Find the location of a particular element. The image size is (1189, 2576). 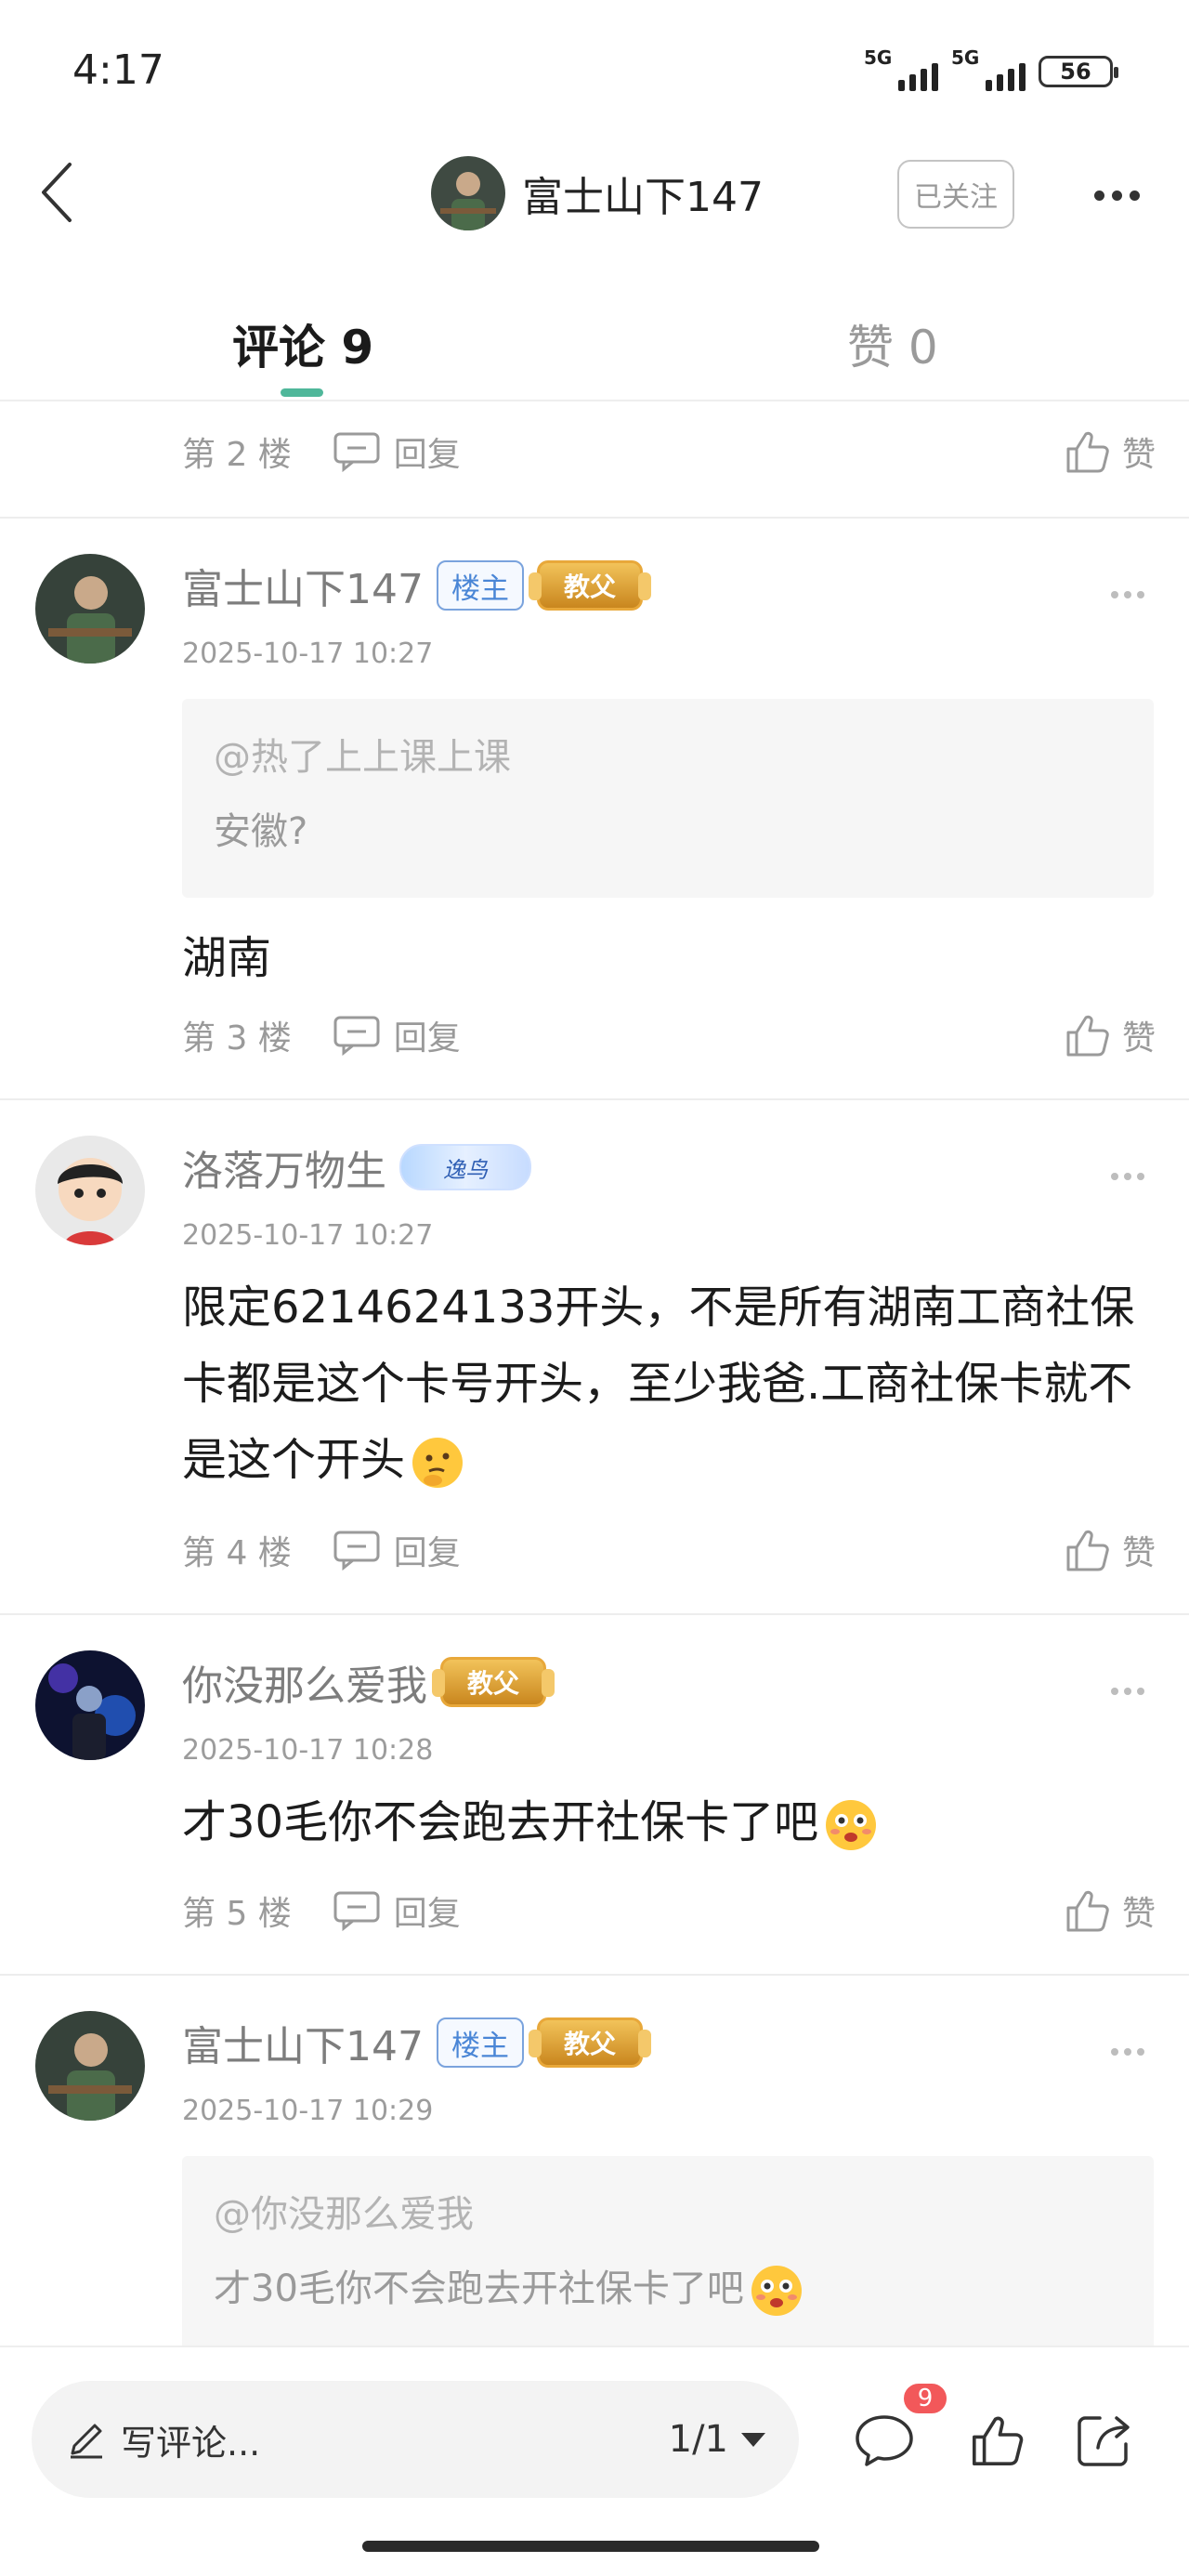

status-icons: 5G 5G 56 is located at coordinates (991, 69).